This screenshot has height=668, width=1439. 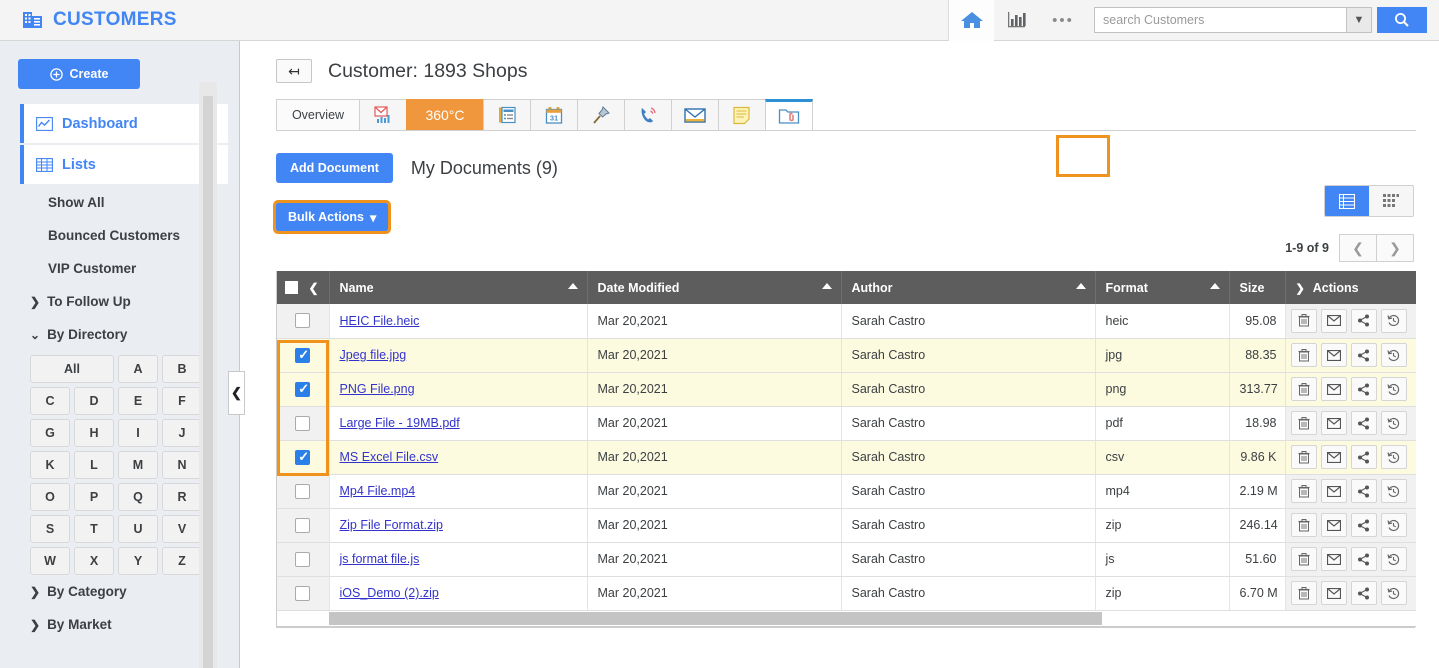 I want to click on ellipsis-icon: •••, so click(x=1063, y=20).